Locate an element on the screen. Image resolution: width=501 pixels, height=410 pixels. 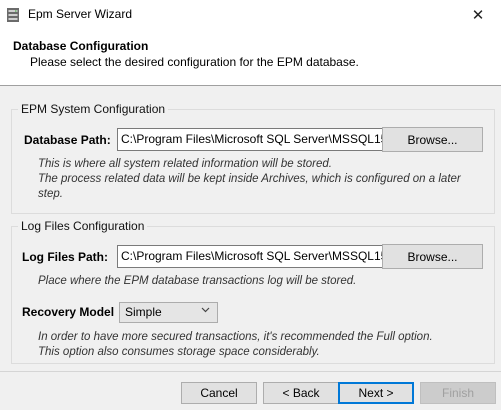
close-icon: ✕ is located at coordinates (478, 15).